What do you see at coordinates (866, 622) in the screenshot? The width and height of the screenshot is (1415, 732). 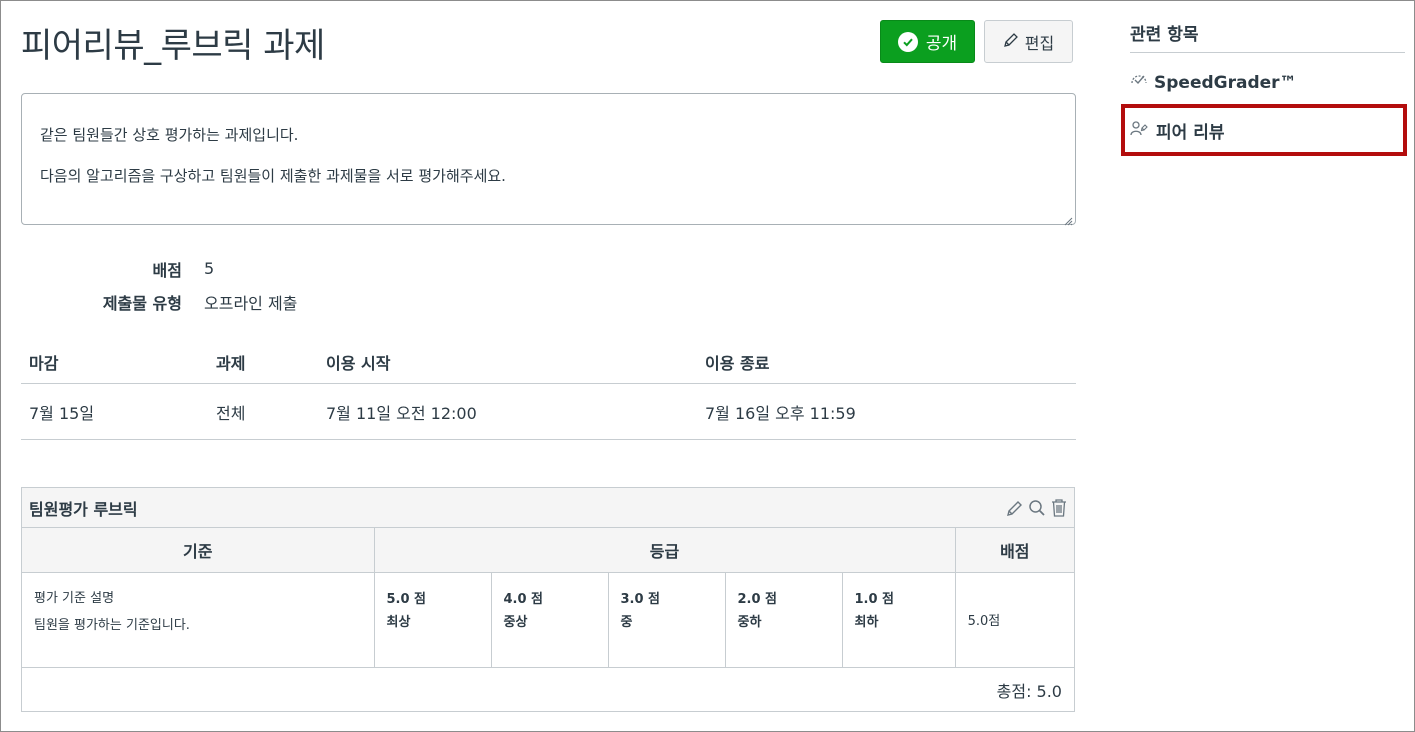 I see `rating-label: 최하` at bounding box center [866, 622].